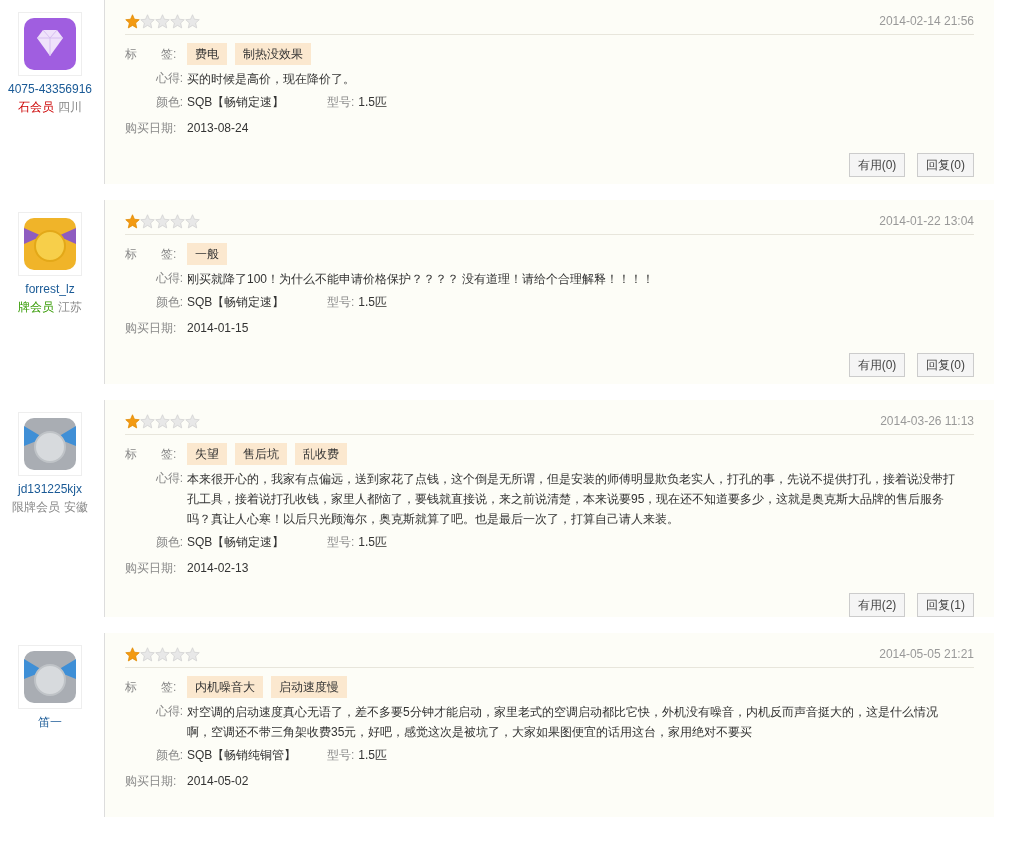 This screenshot has width=1014, height=860. Describe the element at coordinates (76, 507) in the screenshot. I see `user-region: 安徽` at that location.